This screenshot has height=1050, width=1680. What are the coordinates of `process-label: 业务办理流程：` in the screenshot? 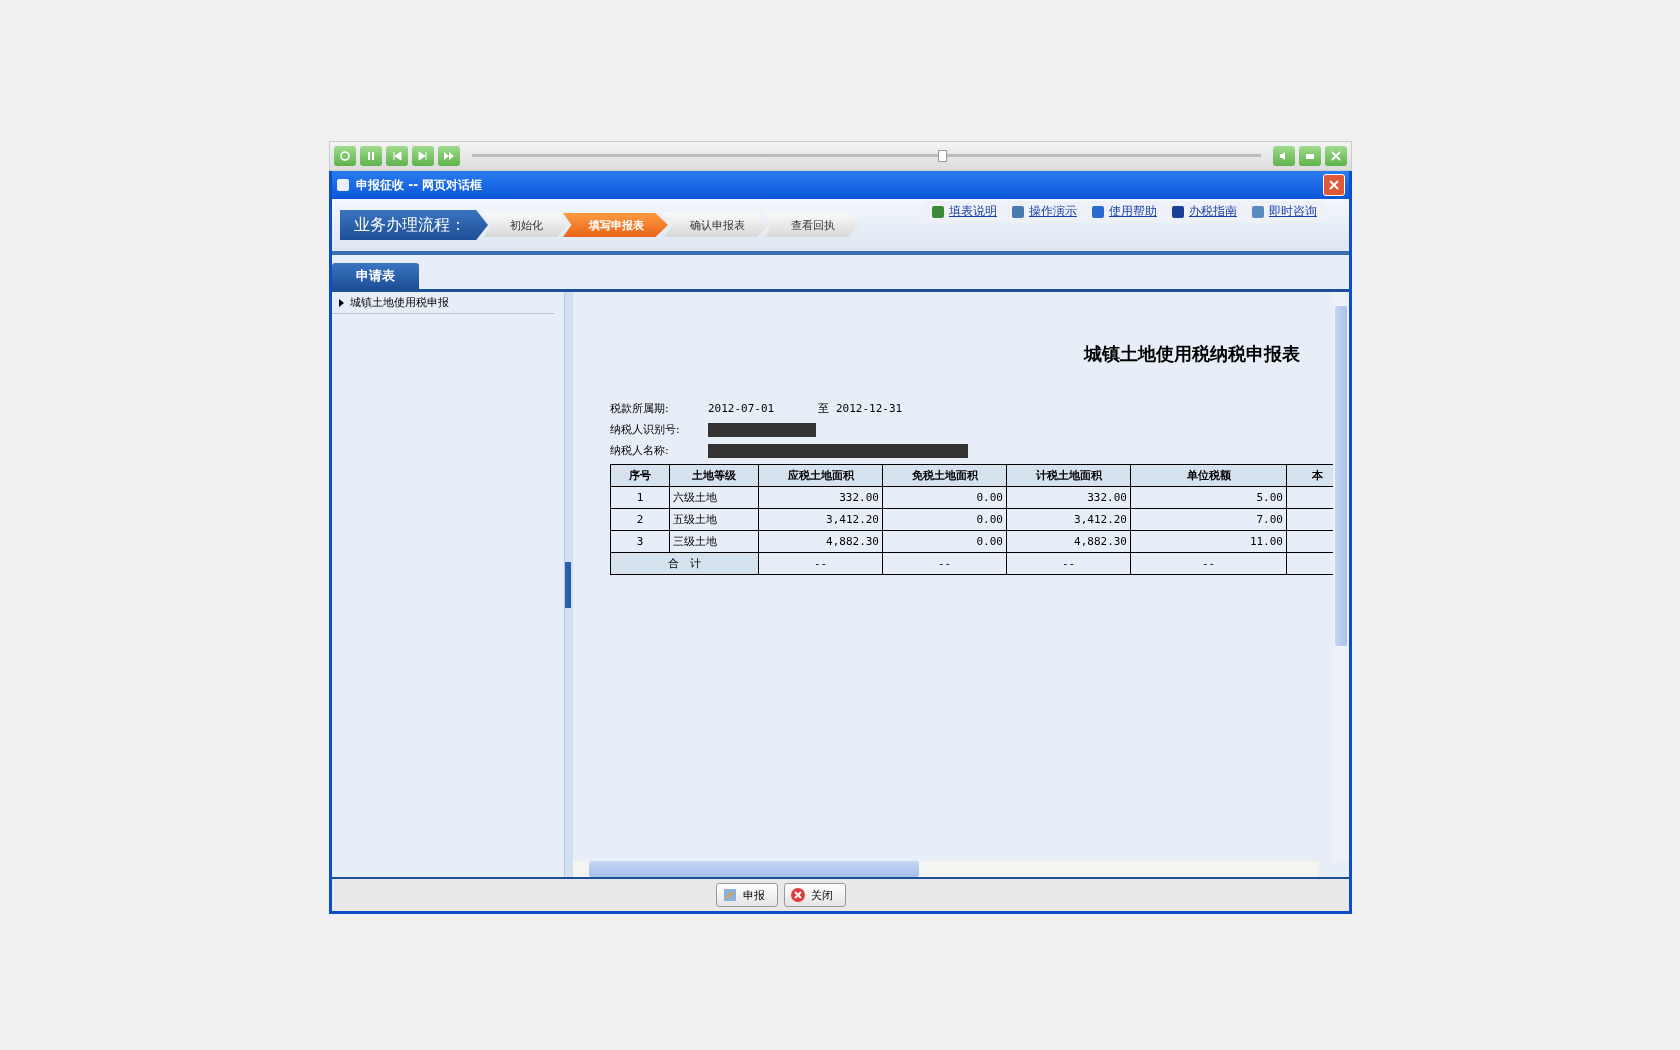 It's located at (414, 225).